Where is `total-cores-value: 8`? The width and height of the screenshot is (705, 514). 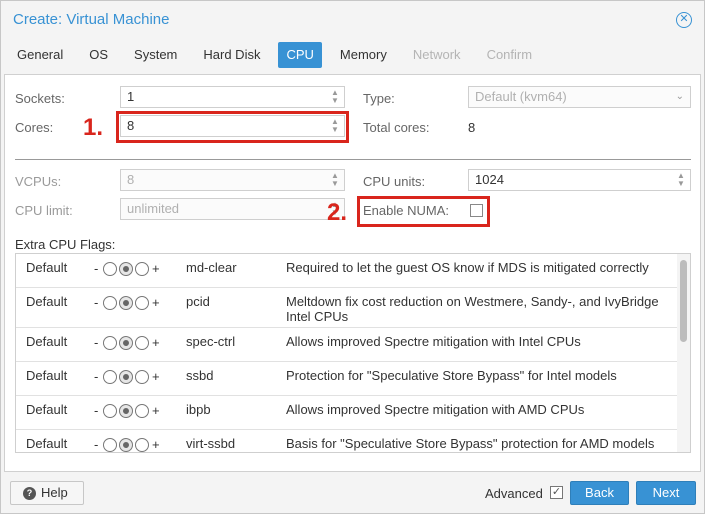
total-cores-value: 8 is located at coordinates (472, 127).